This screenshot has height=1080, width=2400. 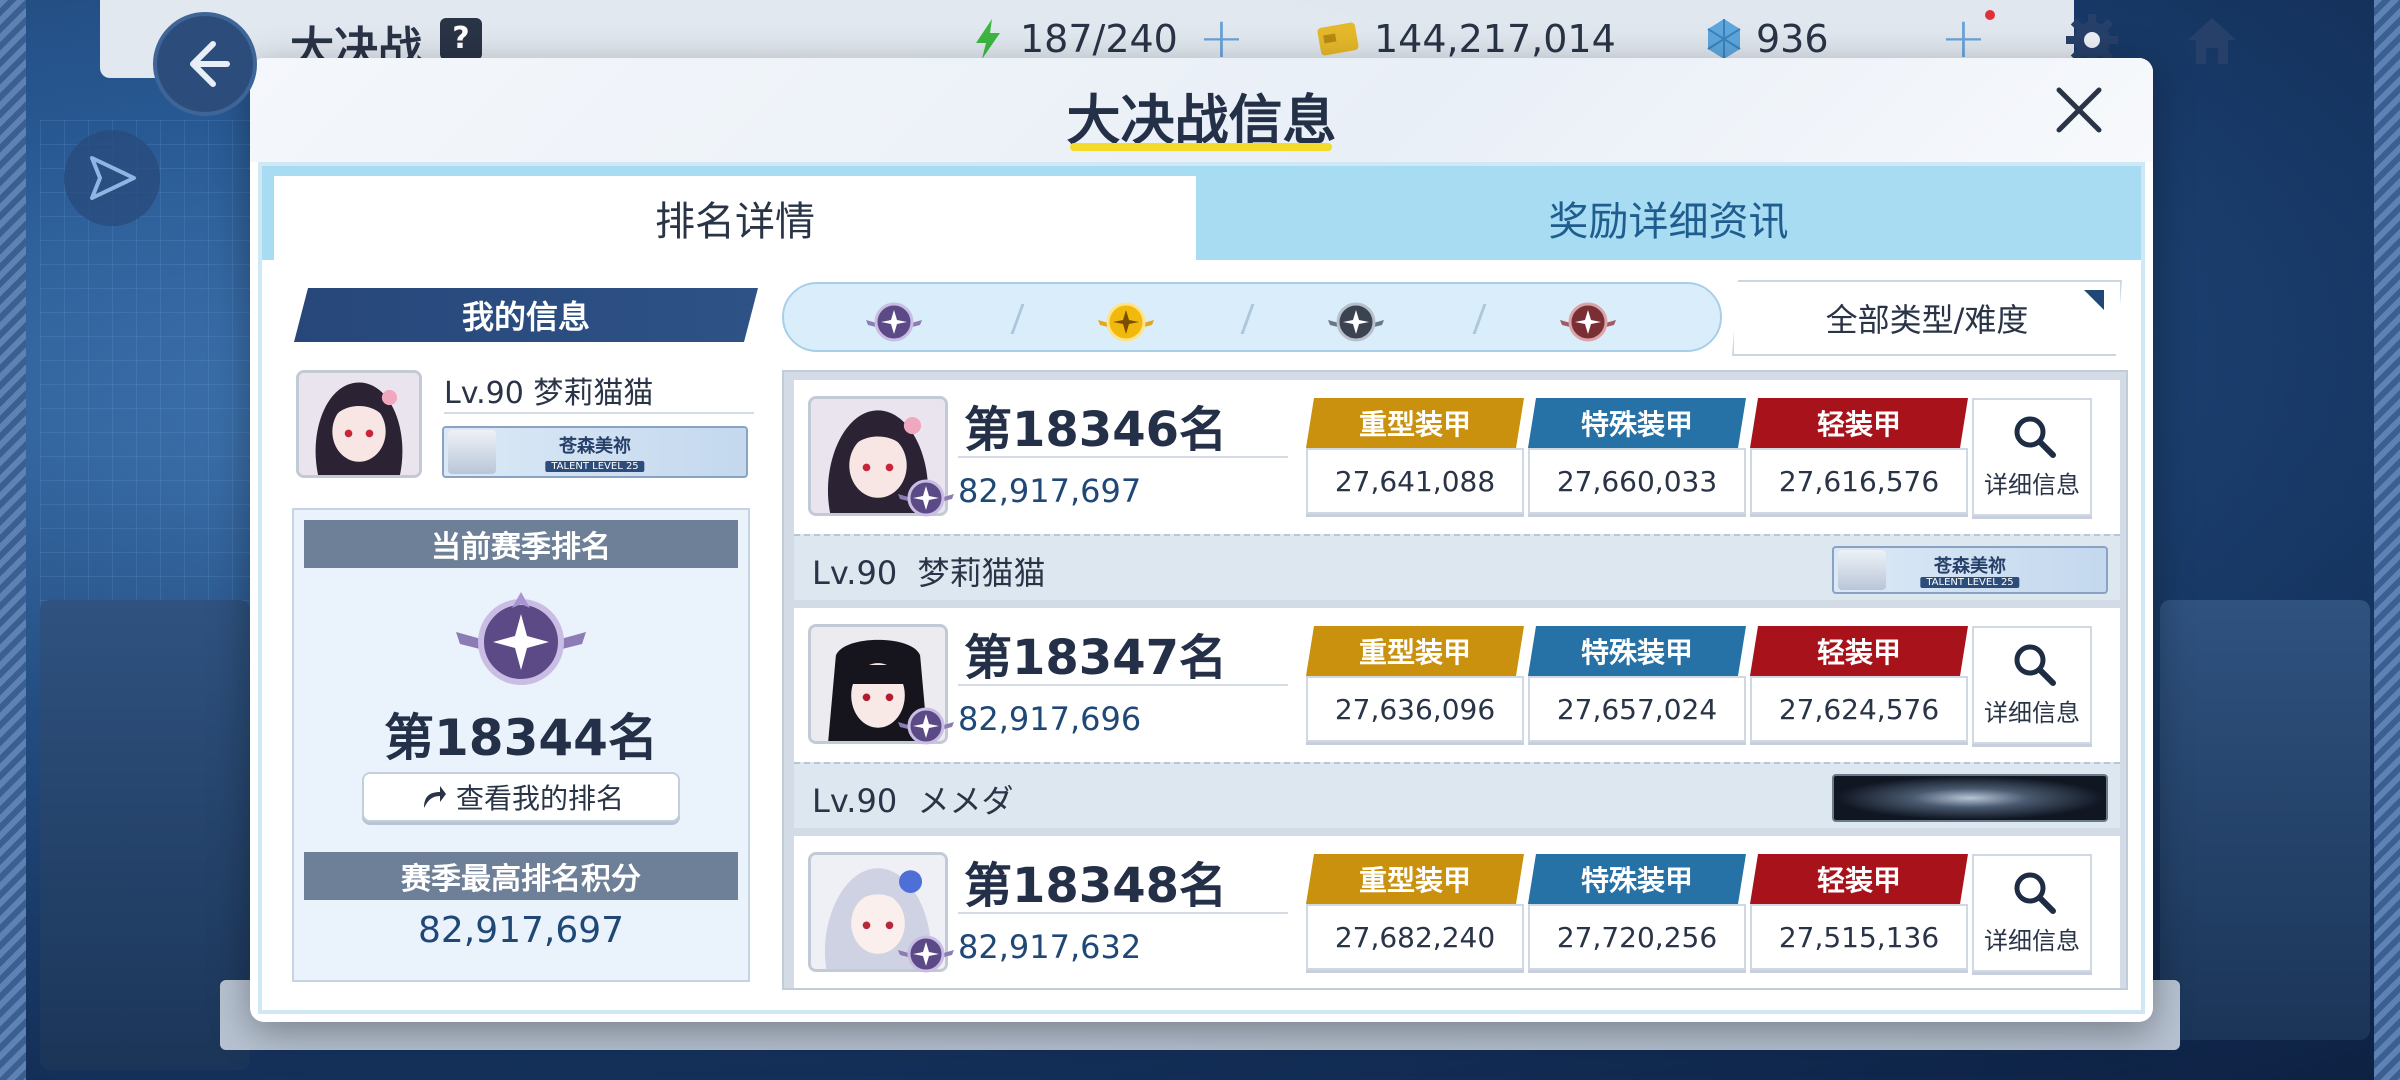 I want to click on back-button, so click(x=205, y=64).